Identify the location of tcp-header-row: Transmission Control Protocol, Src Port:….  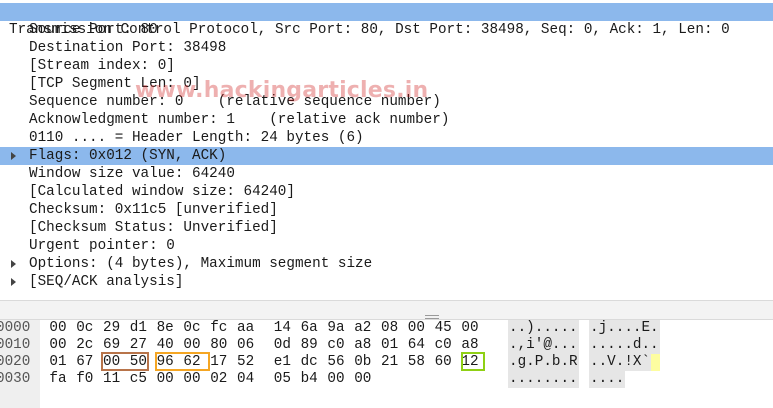
(386, 20).